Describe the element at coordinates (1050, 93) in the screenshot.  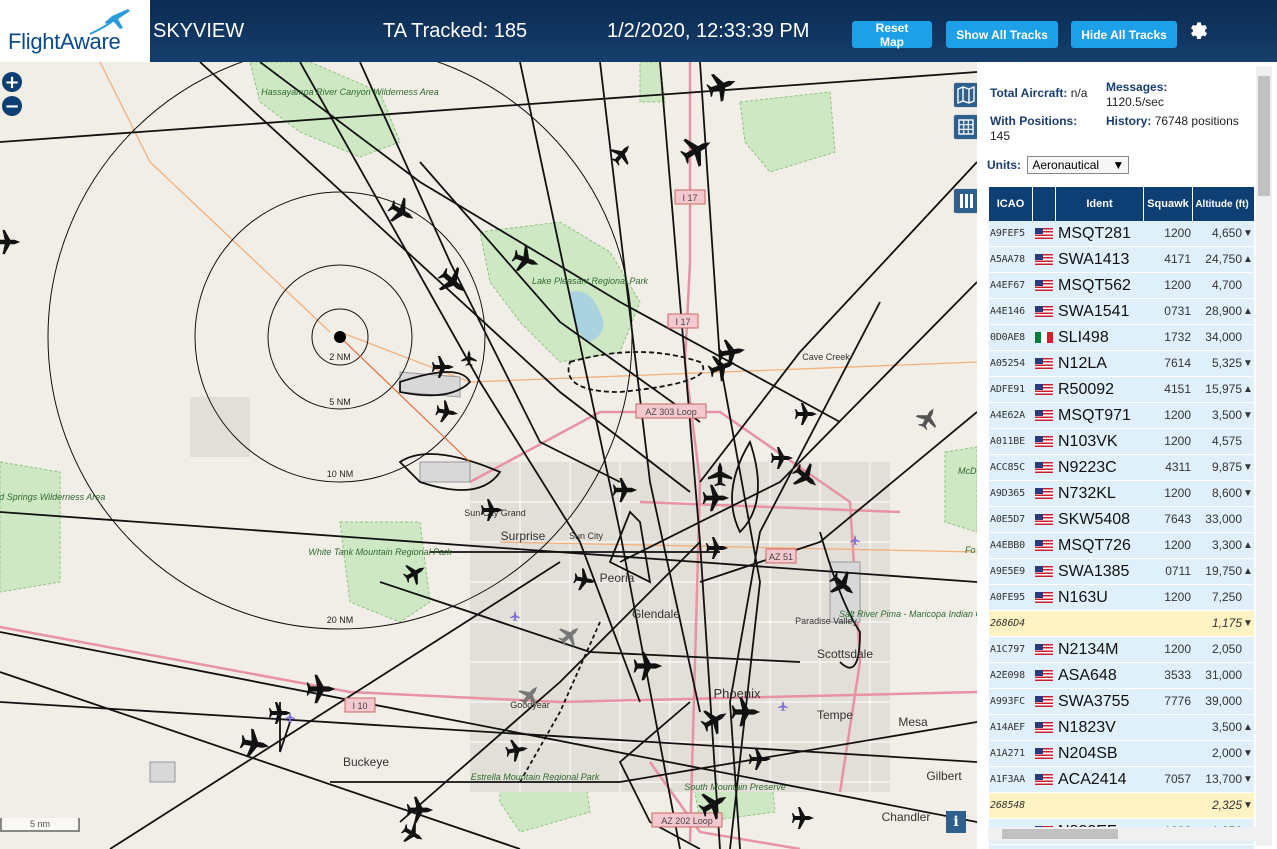
I see `total-aircraft-stat: Total Aircraft: n/a` at that location.